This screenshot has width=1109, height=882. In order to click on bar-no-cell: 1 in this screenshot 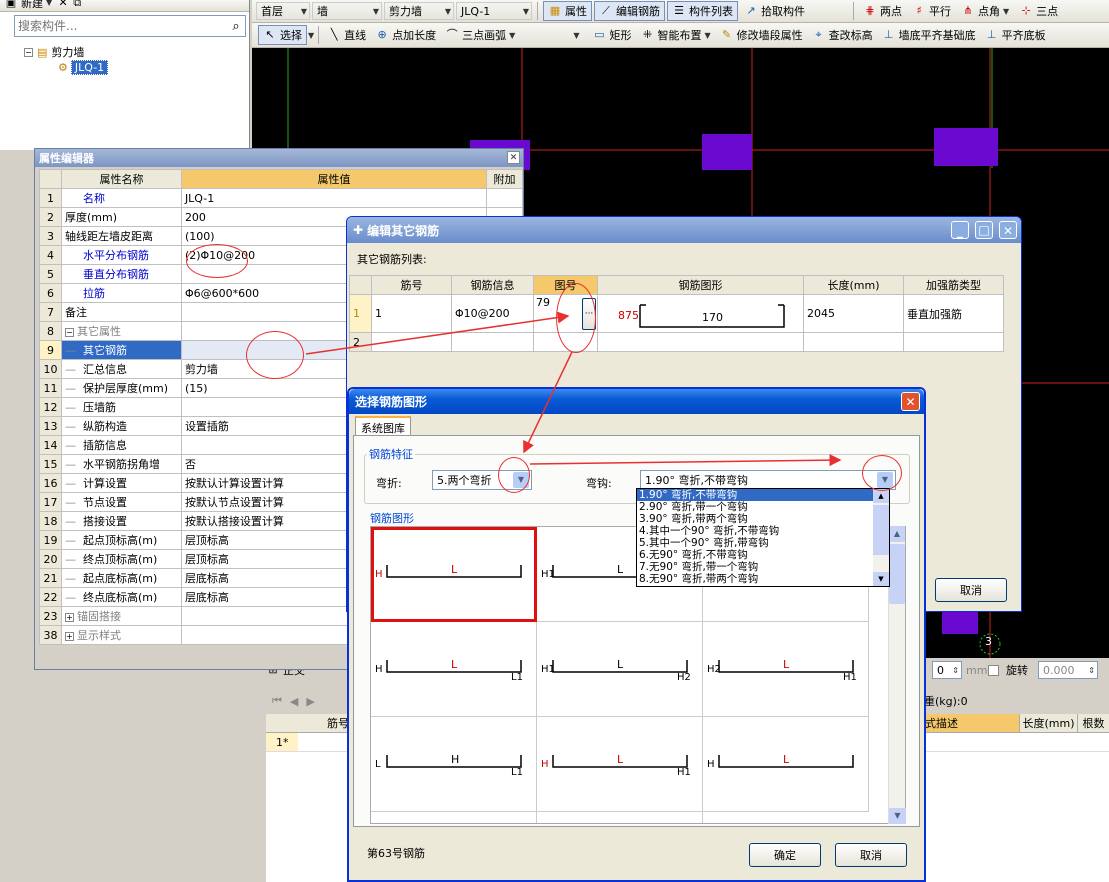, I will do `click(411, 313)`.